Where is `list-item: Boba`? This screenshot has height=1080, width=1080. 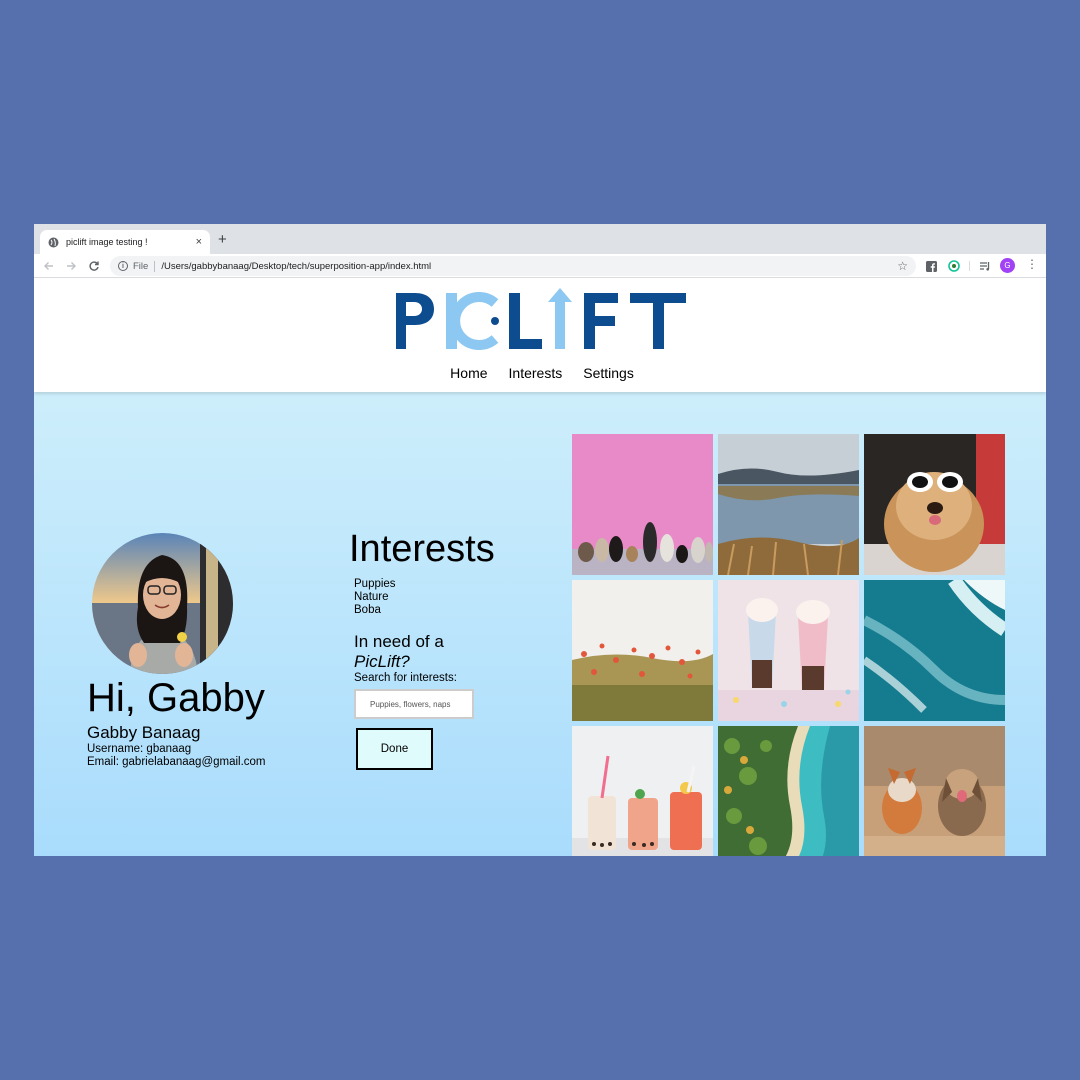
list-item: Boba is located at coordinates (367, 610).